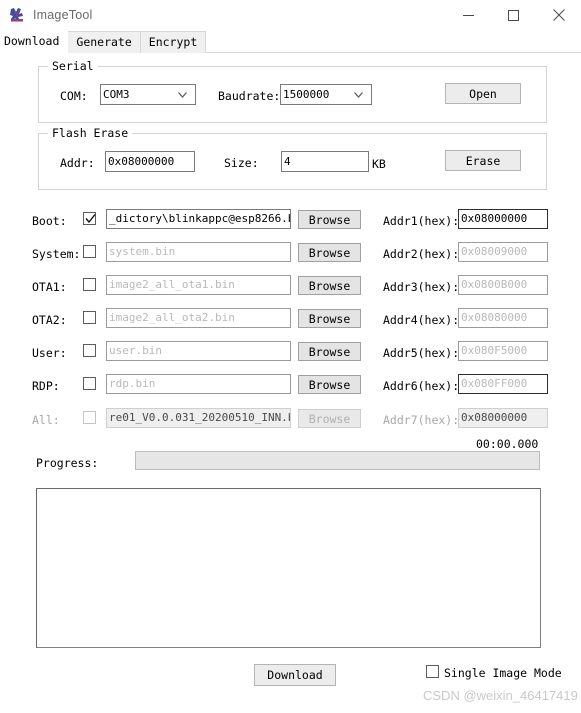  I want to click on row-file-input-rdp: rdp.bin, so click(198, 384).